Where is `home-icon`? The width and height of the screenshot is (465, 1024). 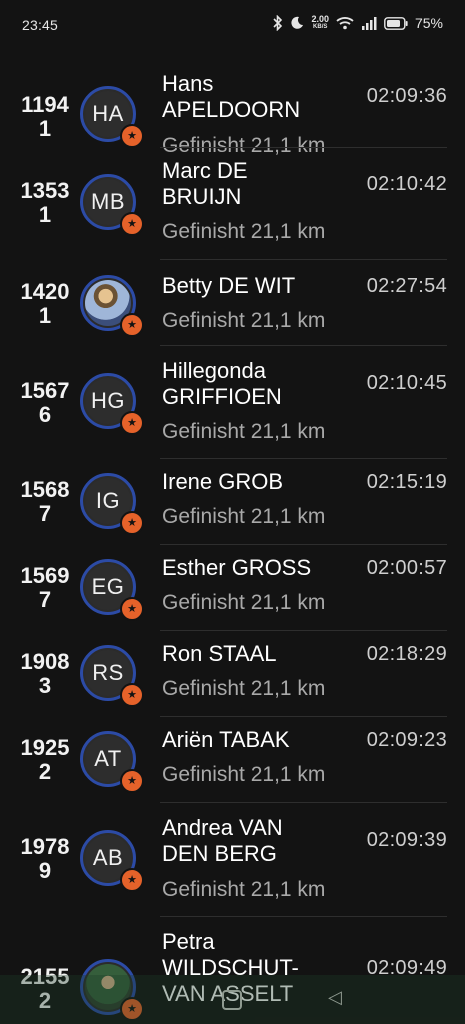
home-icon is located at coordinates (232, 1000).